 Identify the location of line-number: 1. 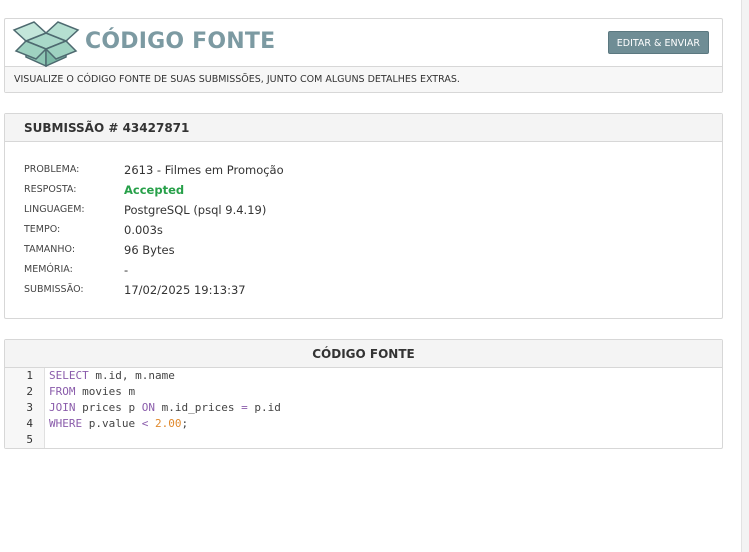
(29, 375).